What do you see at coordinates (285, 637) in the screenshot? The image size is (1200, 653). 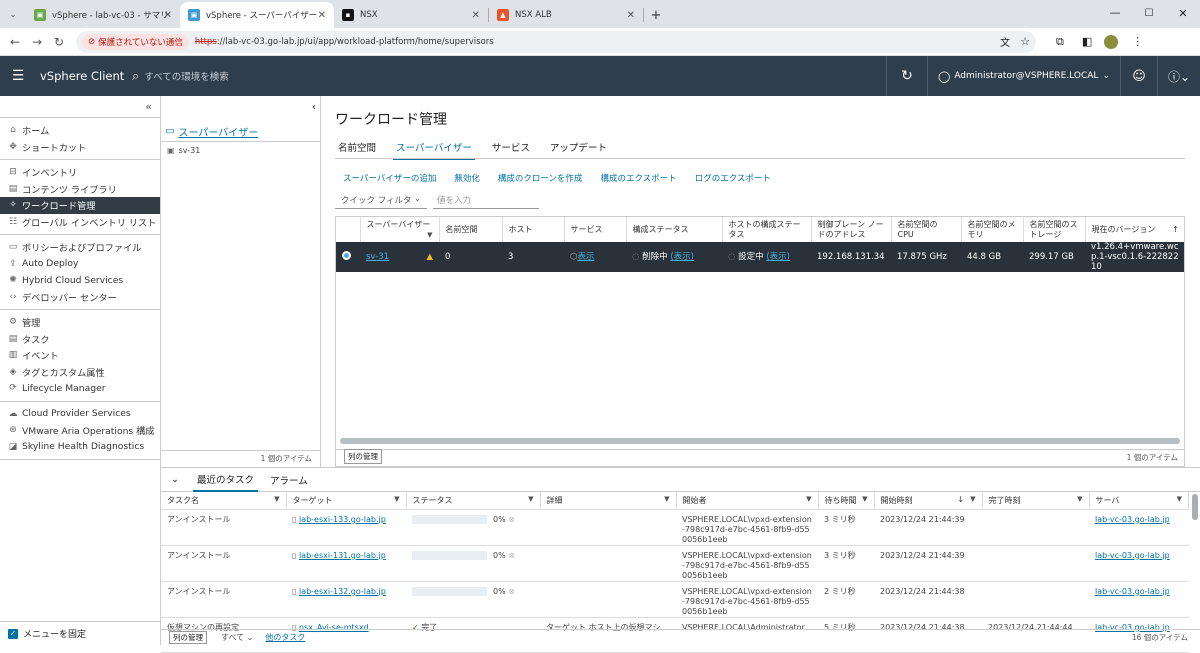 I see `more-tasks-link: 他のタスク` at bounding box center [285, 637].